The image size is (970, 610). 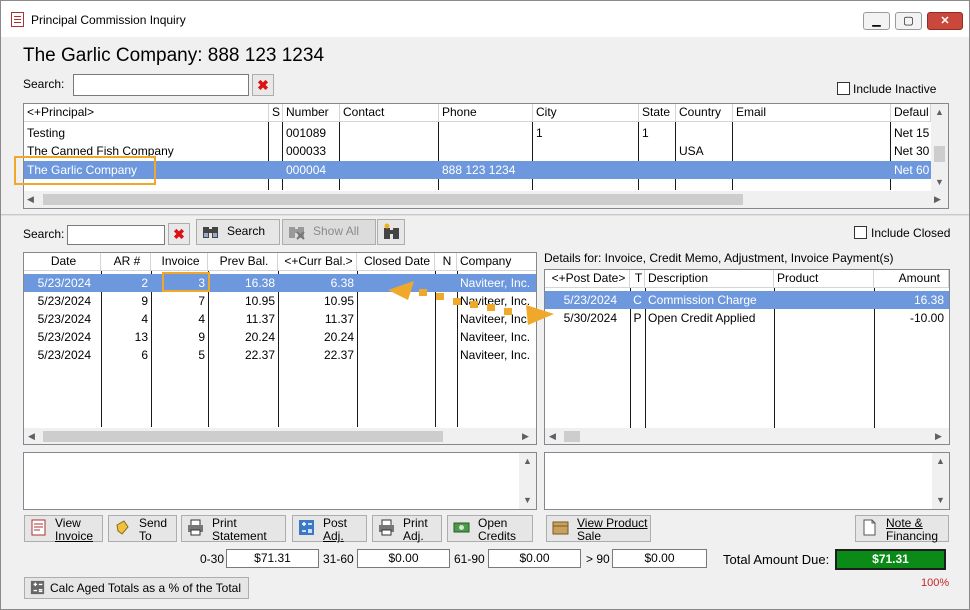 What do you see at coordinates (243, 262) in the screenshot?
I see `col-prev-bal: Prev Bal.` at bounding box center [243, 262].